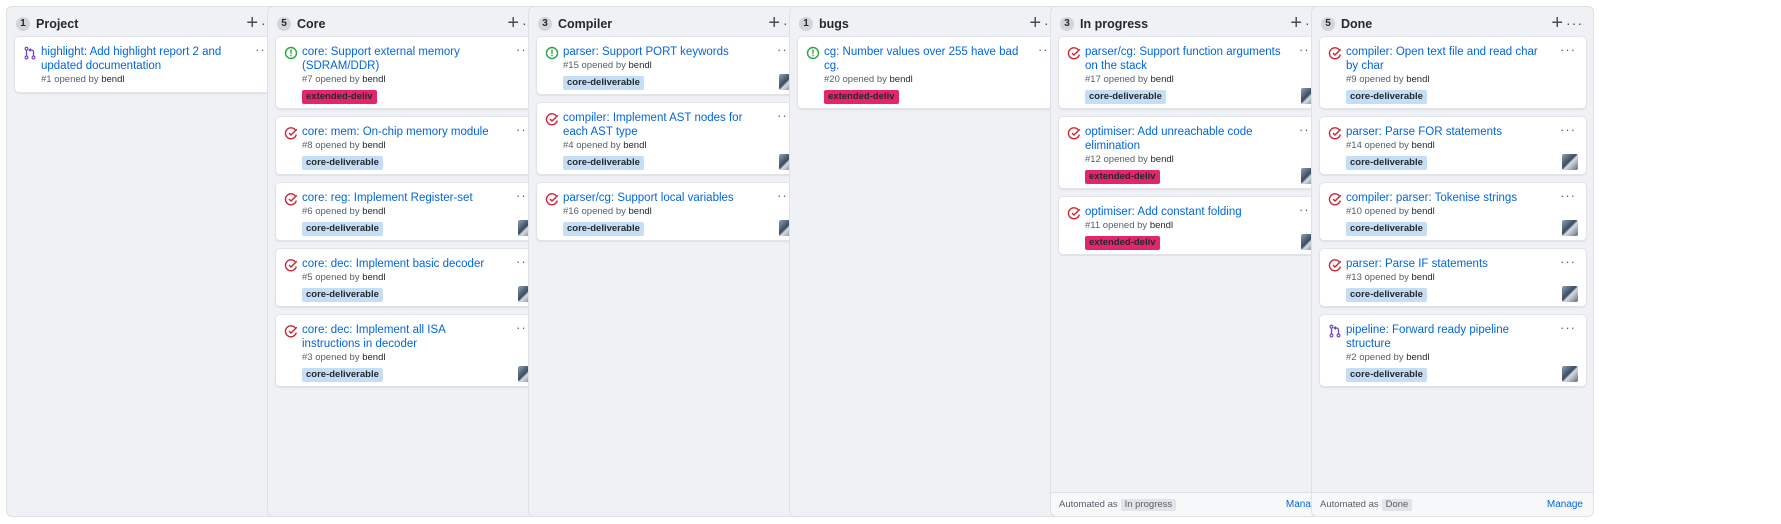  What do you see at coordinates (663, 198) in the screenshot?
I see `card-title-link: parser/cg: Support local variables` at bounding box center [663, 198].